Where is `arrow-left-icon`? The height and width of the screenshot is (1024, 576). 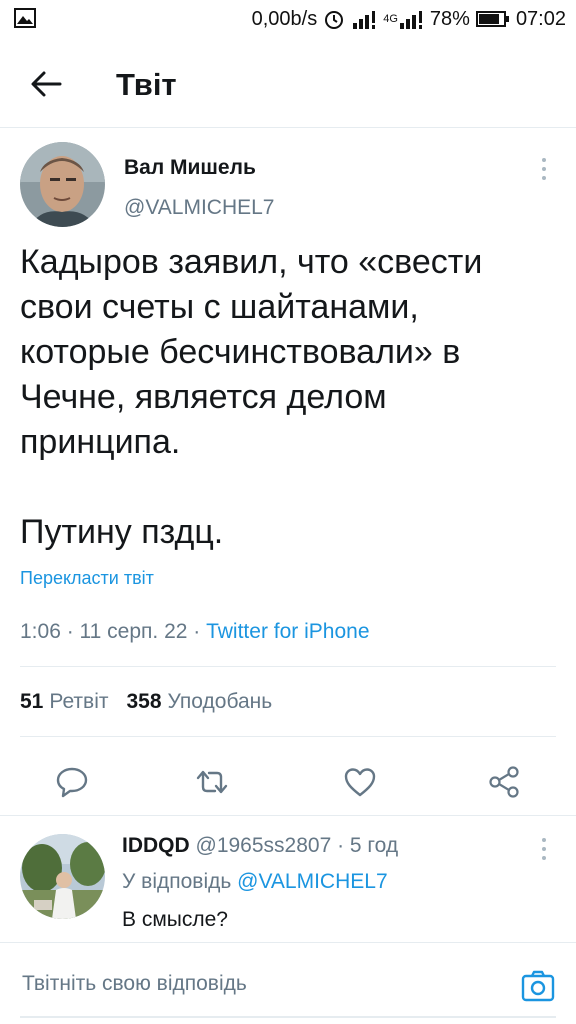 arrow-left-icon is located at coordinates (46, 84).